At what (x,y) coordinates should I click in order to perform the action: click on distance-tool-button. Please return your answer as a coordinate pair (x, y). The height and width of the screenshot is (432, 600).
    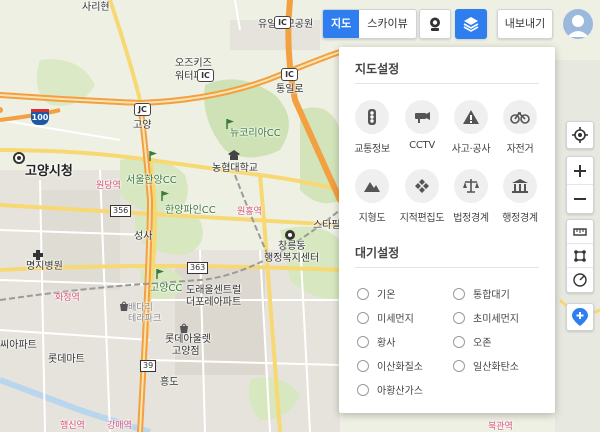
    Looking at the image, I should click on (580, 232).